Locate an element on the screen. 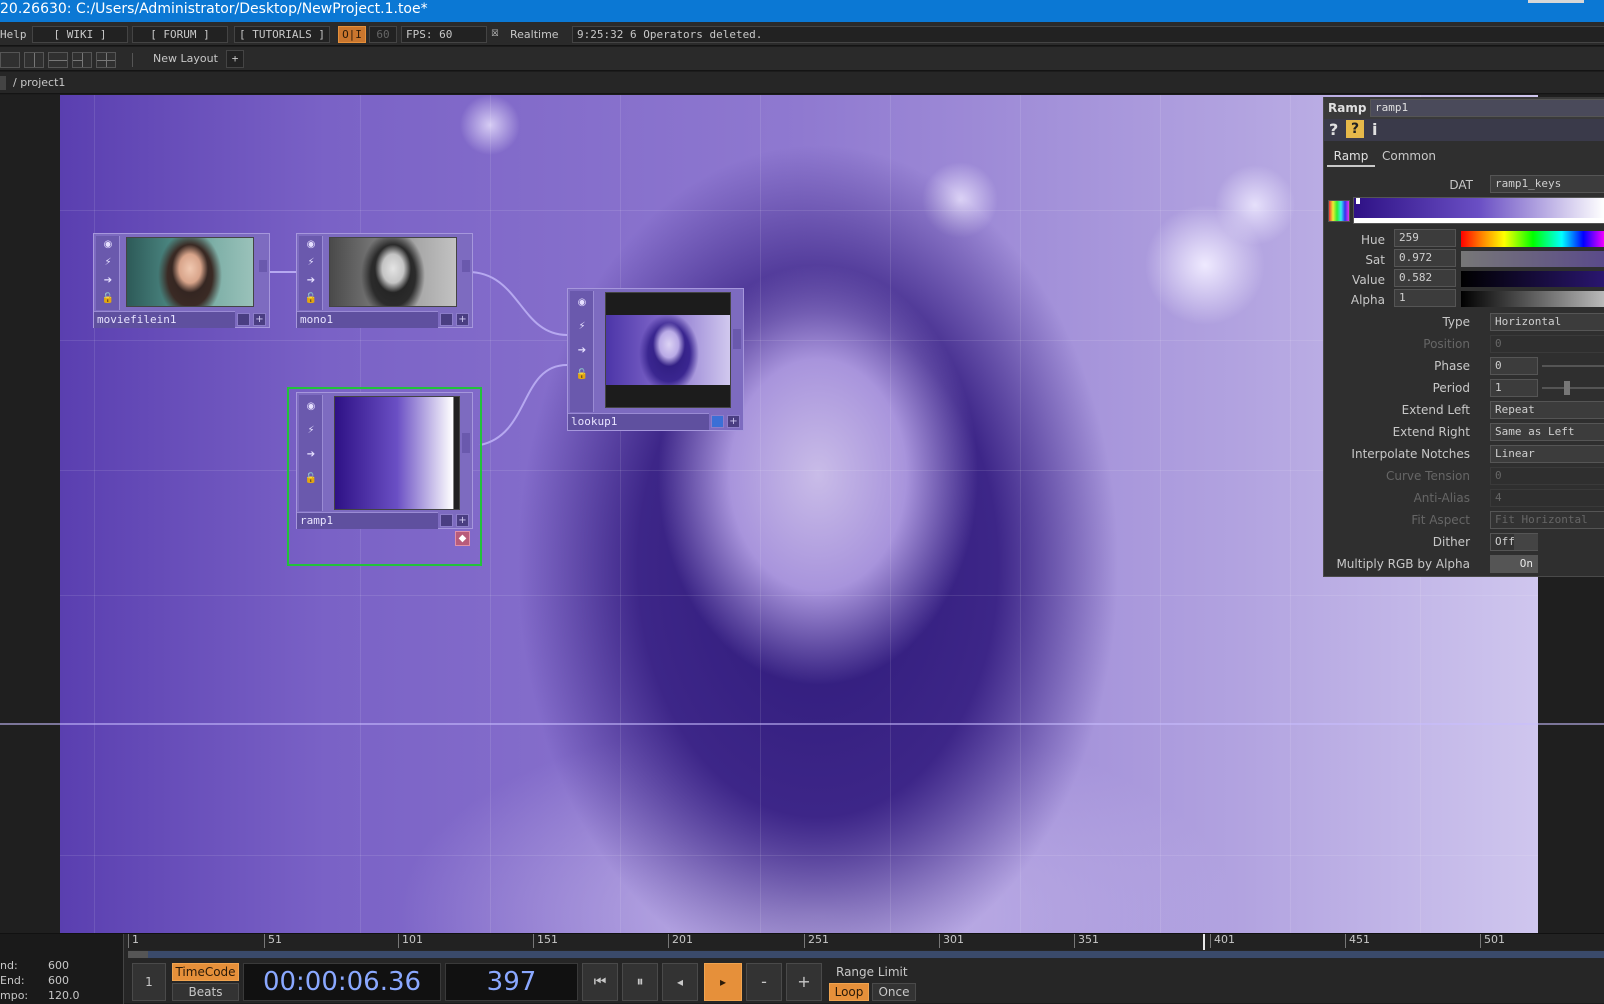 Image resolution: width=1604 pixels, height=1004 pixels. param-interpolate-notches: Interpolate Notches Linear is located at coordinates (1464, 454).